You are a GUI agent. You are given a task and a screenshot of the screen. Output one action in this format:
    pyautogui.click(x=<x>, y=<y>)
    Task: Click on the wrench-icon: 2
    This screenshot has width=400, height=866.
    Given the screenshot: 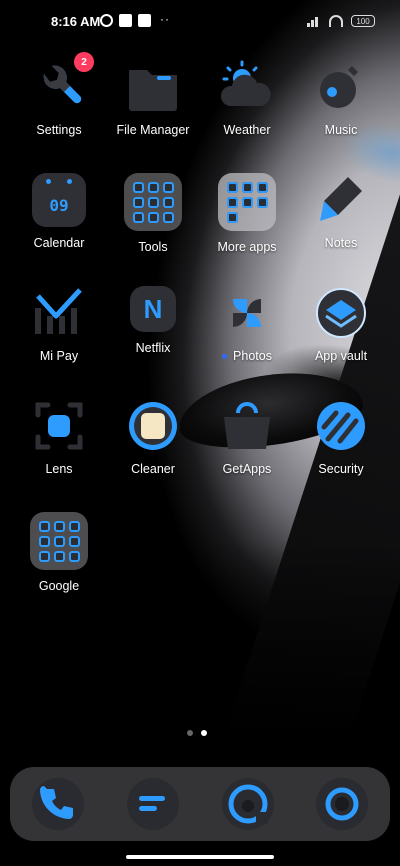 What is the action you would take?
    pyautogui.click(x=63, y=83)
    